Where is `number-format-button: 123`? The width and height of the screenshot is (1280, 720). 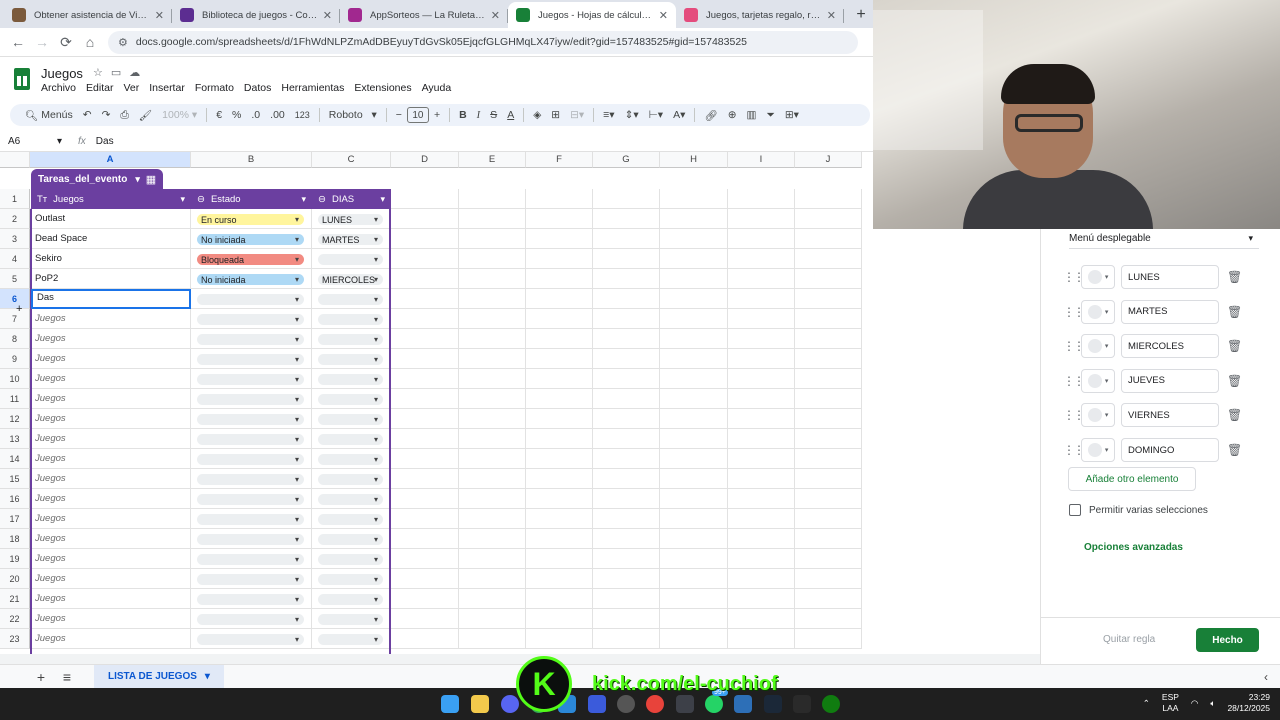 number-format-button: 123 is located at coordinates (302, 115).